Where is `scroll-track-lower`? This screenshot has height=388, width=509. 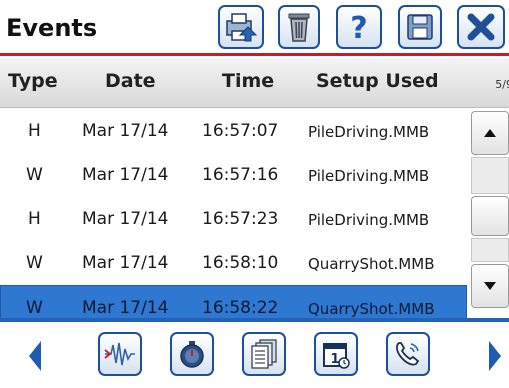
scroll-track-lower is located at coordinates (490, 250).